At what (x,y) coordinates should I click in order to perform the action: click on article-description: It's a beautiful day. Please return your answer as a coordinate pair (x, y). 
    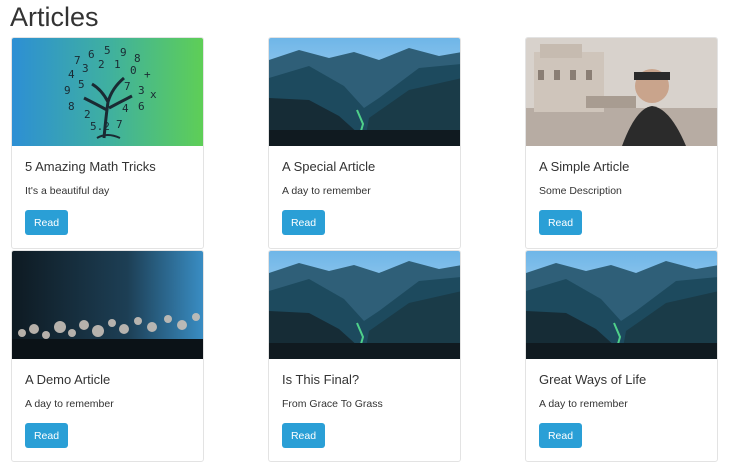
    Looking at the image, I should click on (67, 191).